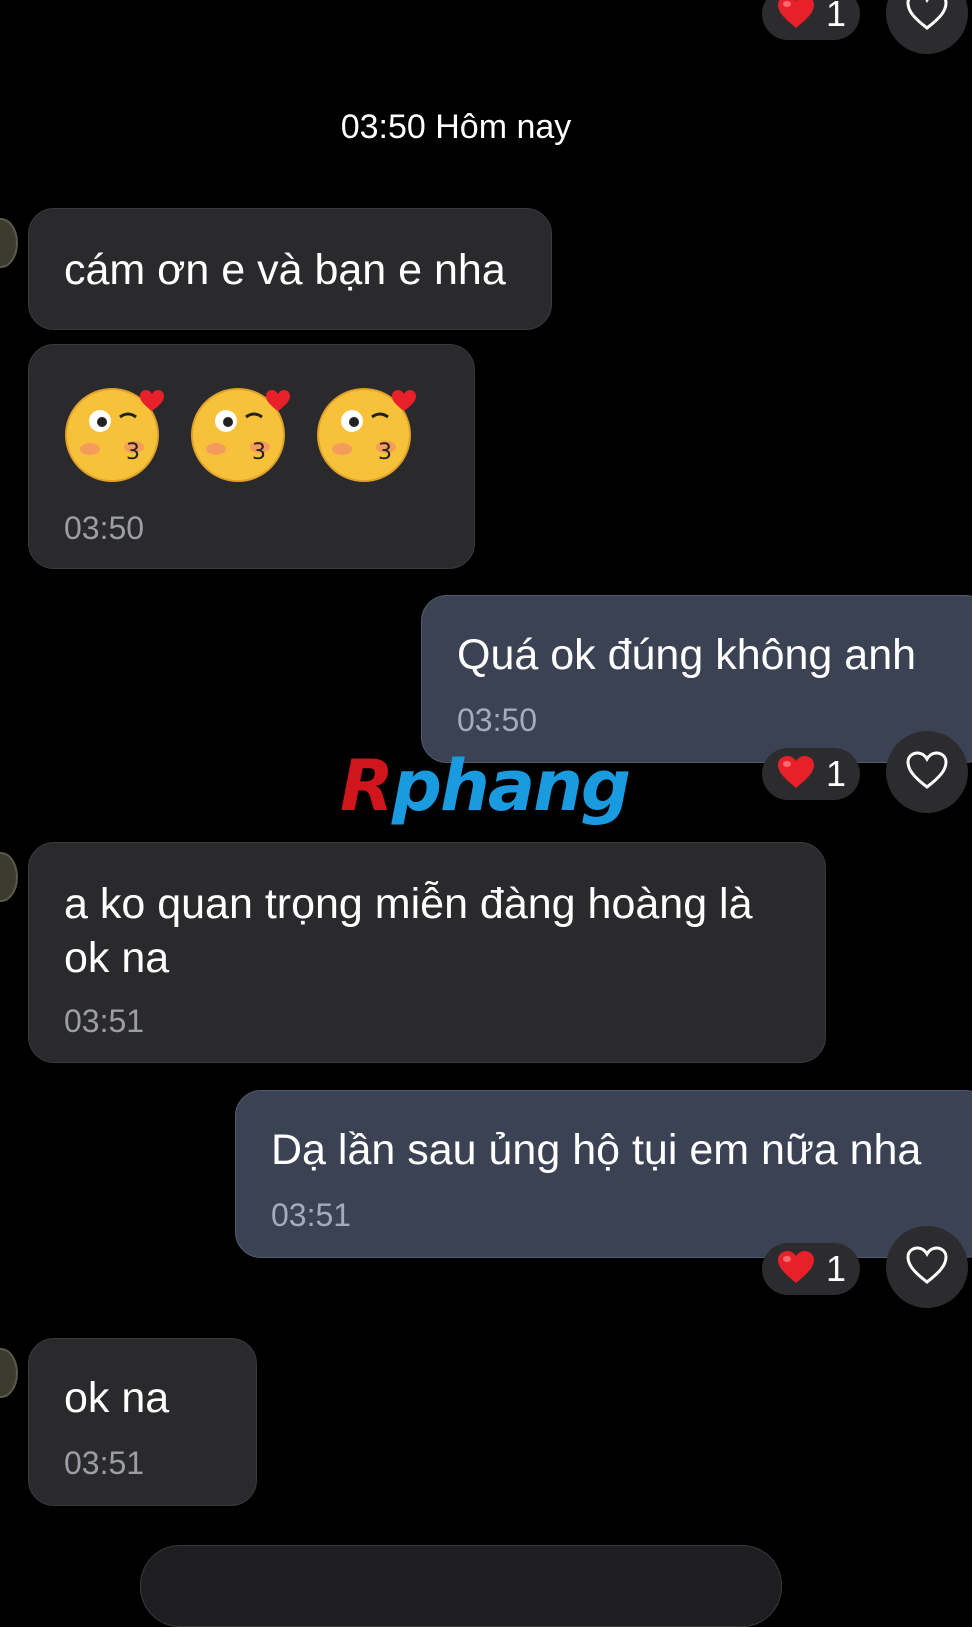 The height and width of the screenshot is (1627, 972). What do you see at coordinates (285, 270) in the screenshot?
I see `message-text: cám ơn e và bạn e nha` at bounding box center [285, 270].